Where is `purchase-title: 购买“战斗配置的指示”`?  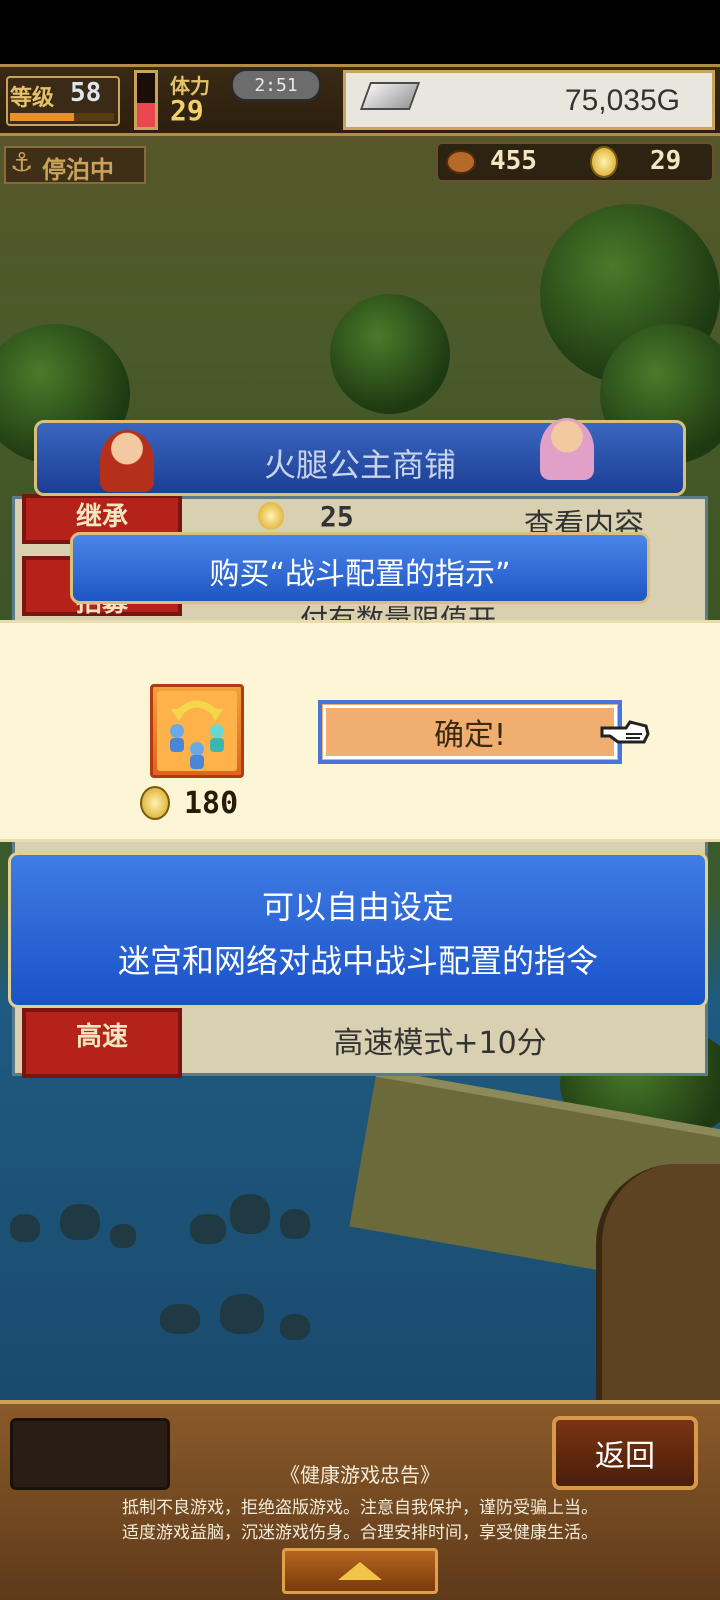
purchase-title: 购买“战斗配置的指示” is located at coordinates (360, 574).